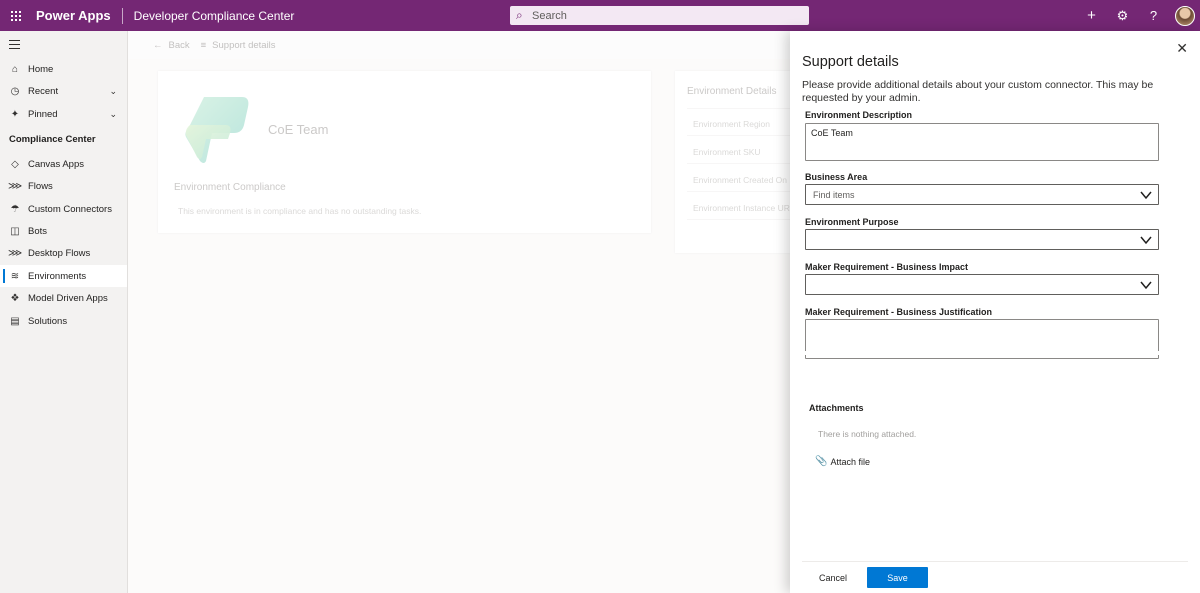 The height and width of the screenshot is (593, 1200). I want to click on desktop-flow-icon: ⋙, so click(15, 253).